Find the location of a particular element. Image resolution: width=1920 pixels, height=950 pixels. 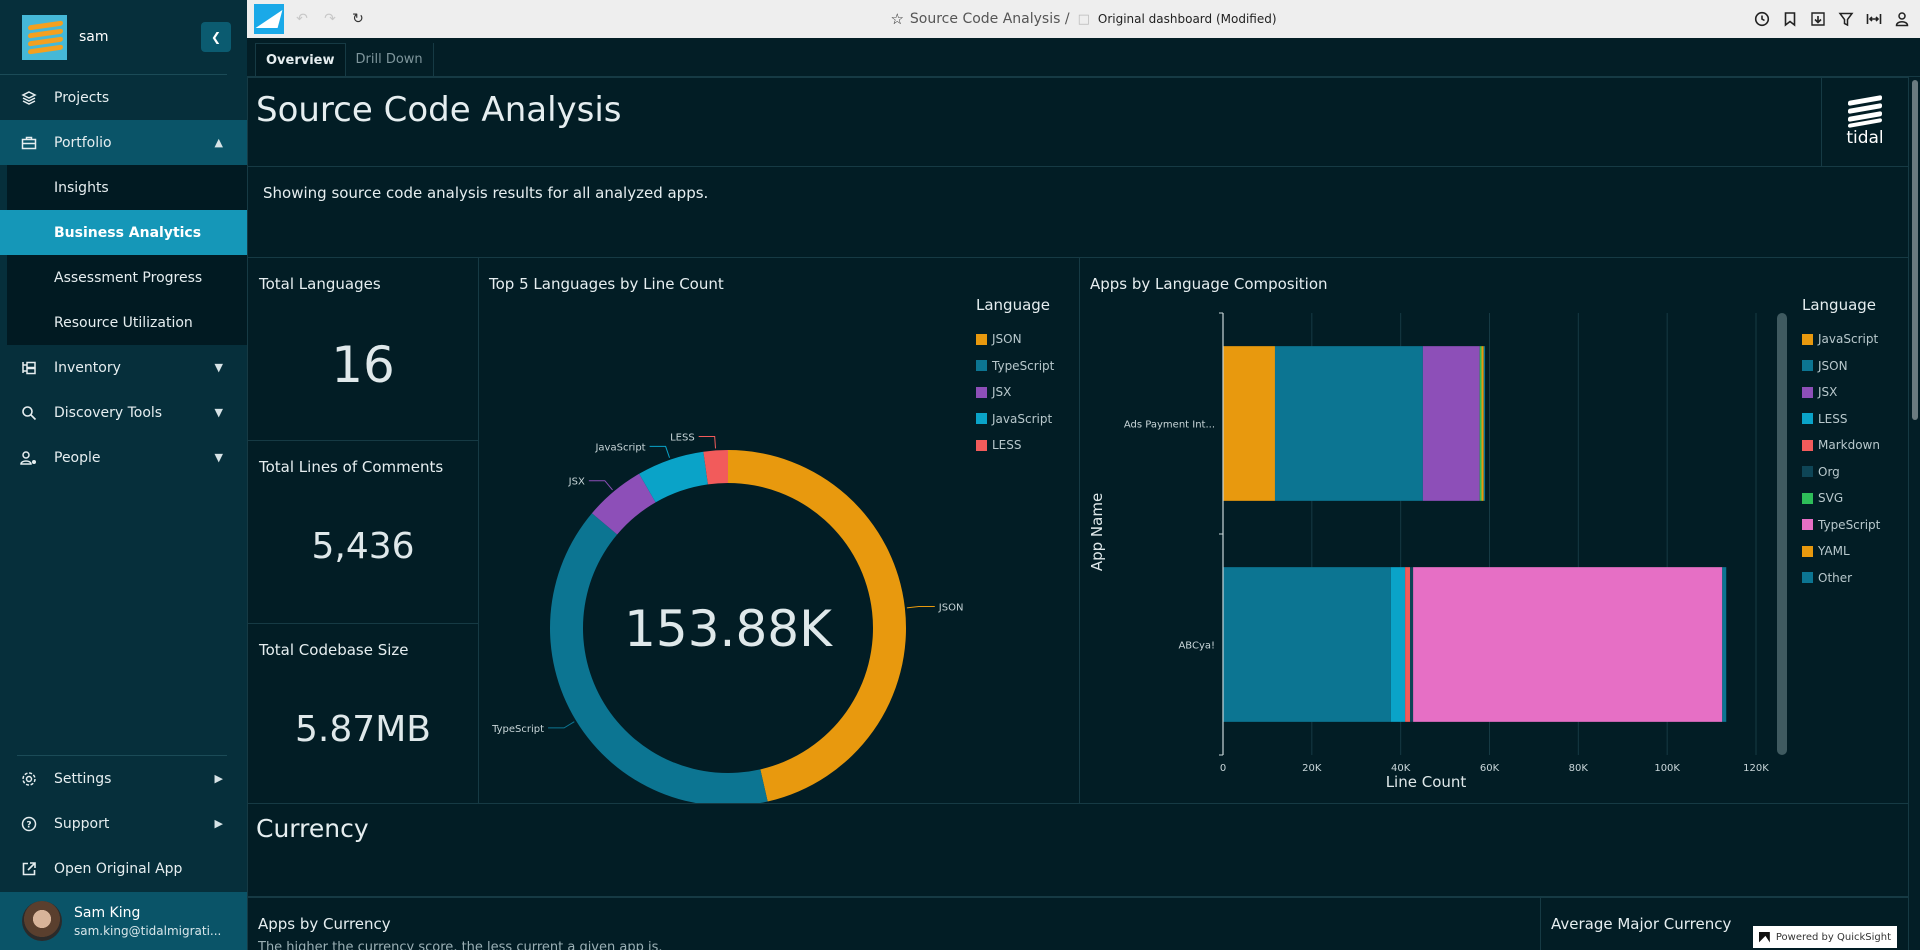

schedule-button is located at coordinates (1762, 19).